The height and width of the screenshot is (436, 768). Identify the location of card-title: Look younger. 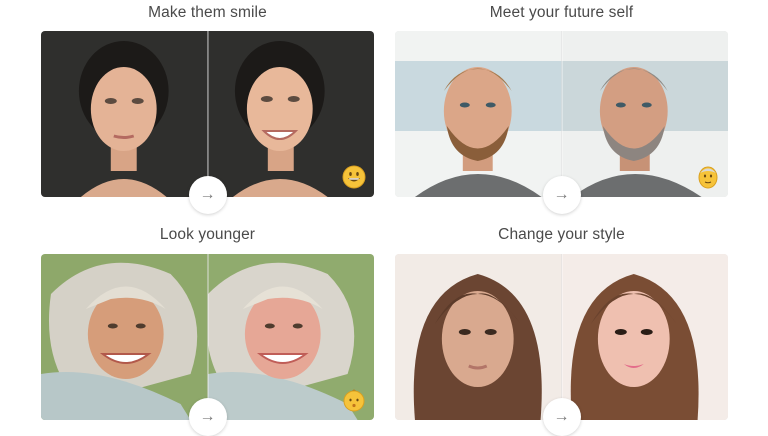
(207, 234).